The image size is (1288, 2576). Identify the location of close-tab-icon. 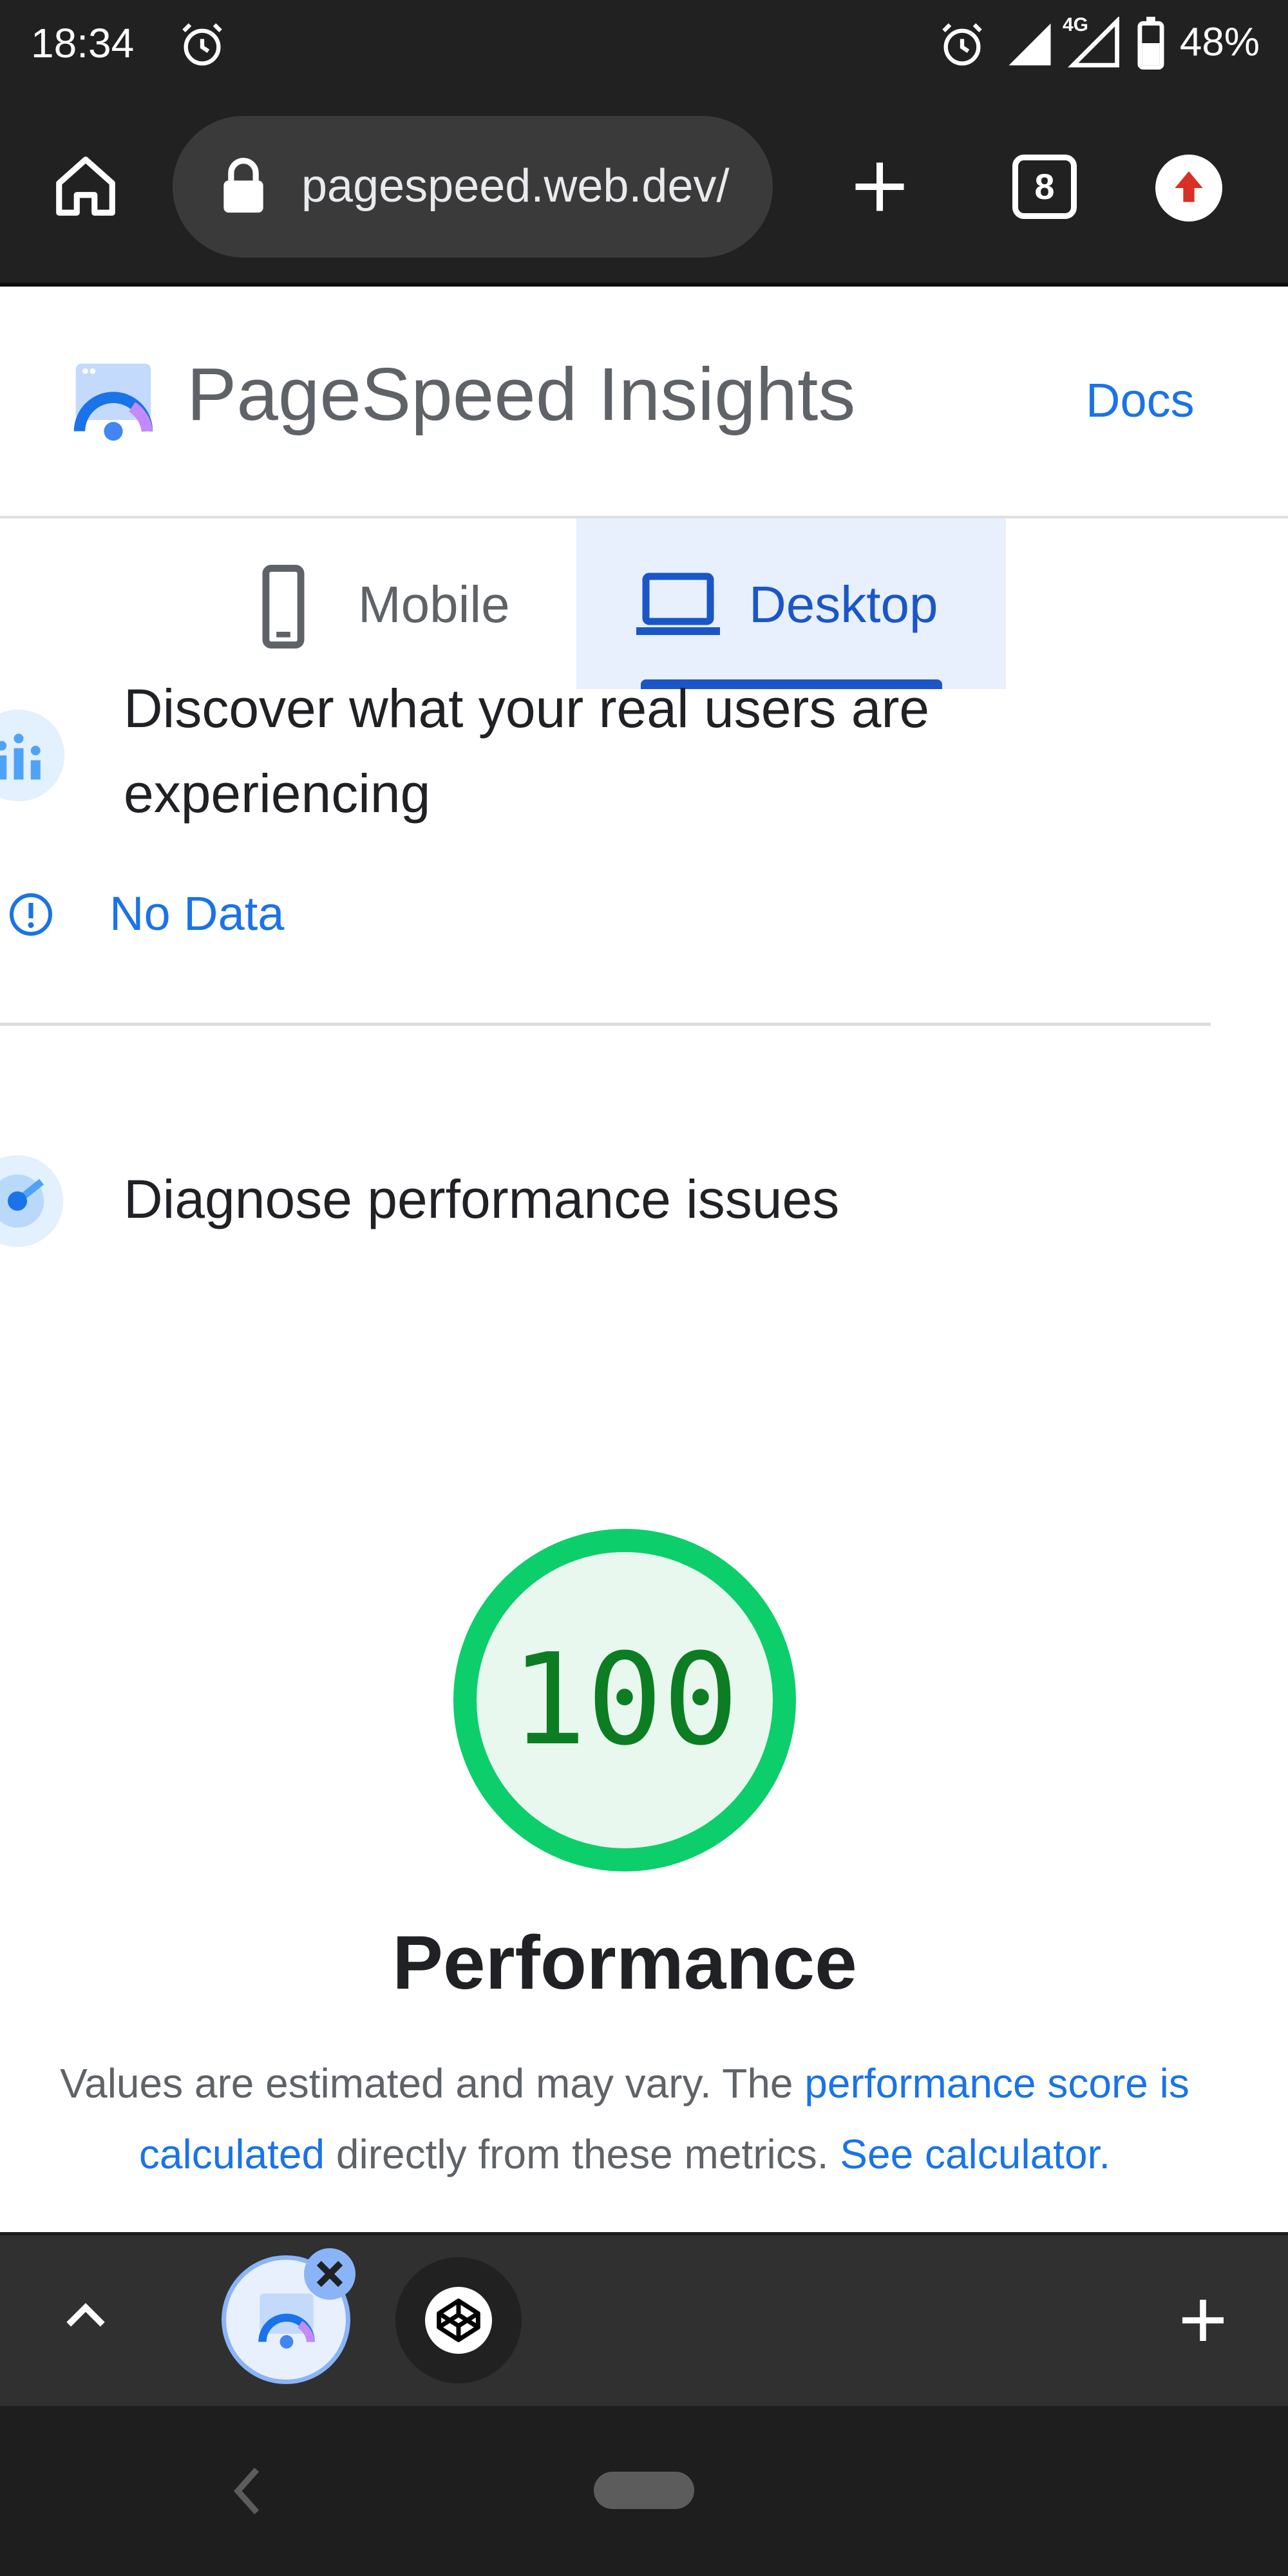
(329, 2274).